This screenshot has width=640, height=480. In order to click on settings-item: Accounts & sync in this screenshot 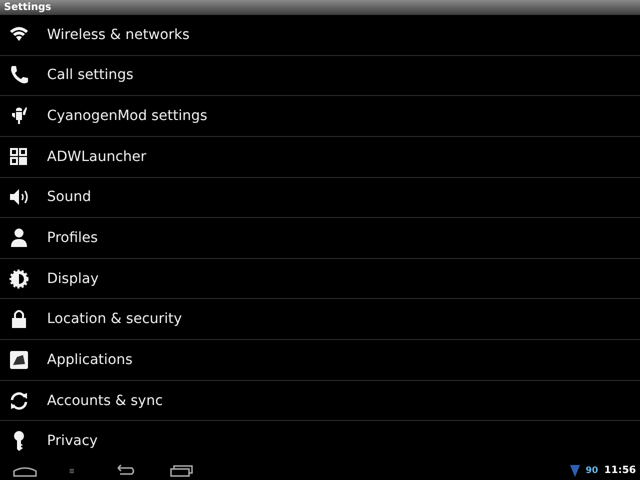, I will do `click(320, 401)`.